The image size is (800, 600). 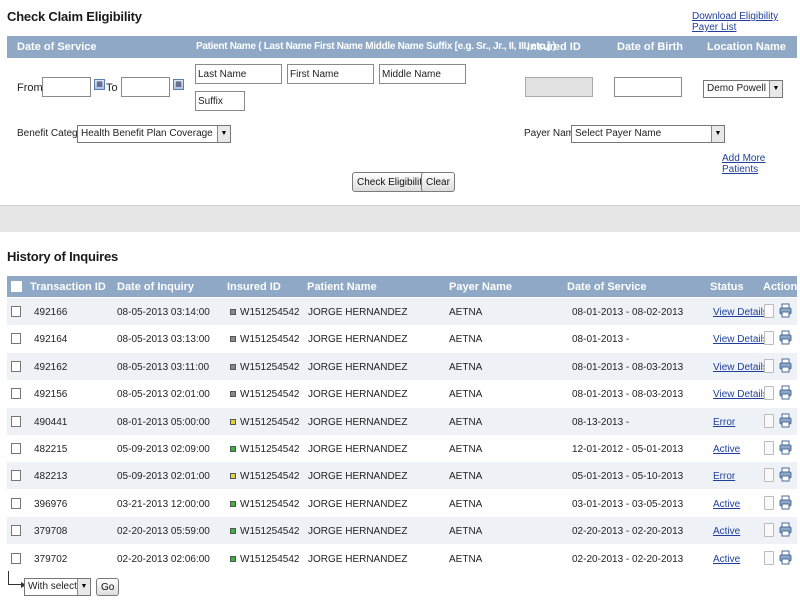 I want to click on status-dot-icon, so click(x=233, y=366).